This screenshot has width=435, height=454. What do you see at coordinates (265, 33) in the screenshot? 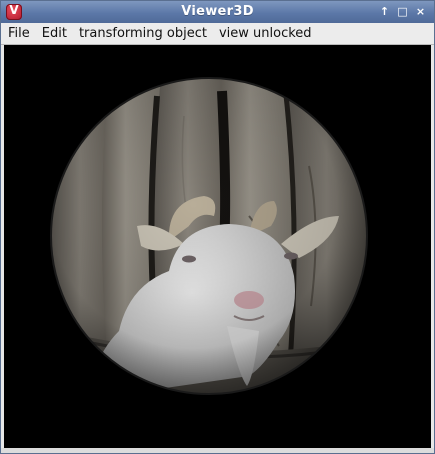
I see `menu-view-unlocked: view unlocked` at bounding box center [265, 33].